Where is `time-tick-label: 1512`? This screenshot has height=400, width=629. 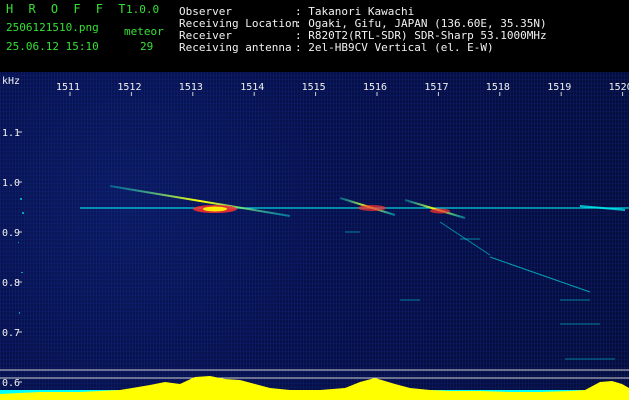 time-tick-label: 1512 is located at coordinates (129, 87).